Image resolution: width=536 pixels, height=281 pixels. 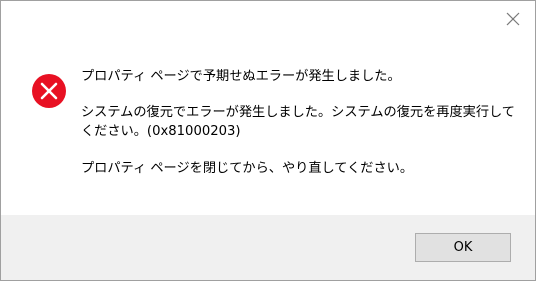 I want to click on message-action: プロパティ ページを閉じてから、やり直してください。, so click(x=247, y=168).